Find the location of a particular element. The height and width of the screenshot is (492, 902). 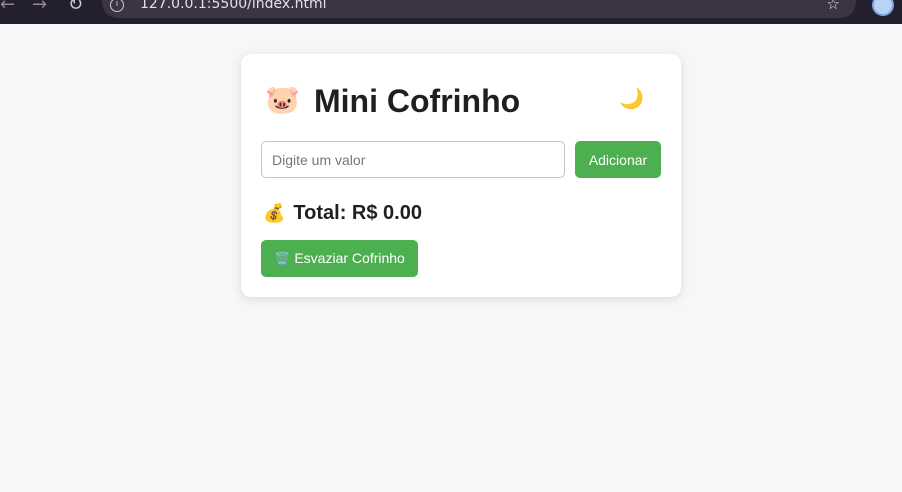

profile-avatar is located at coordinates (883, 8).